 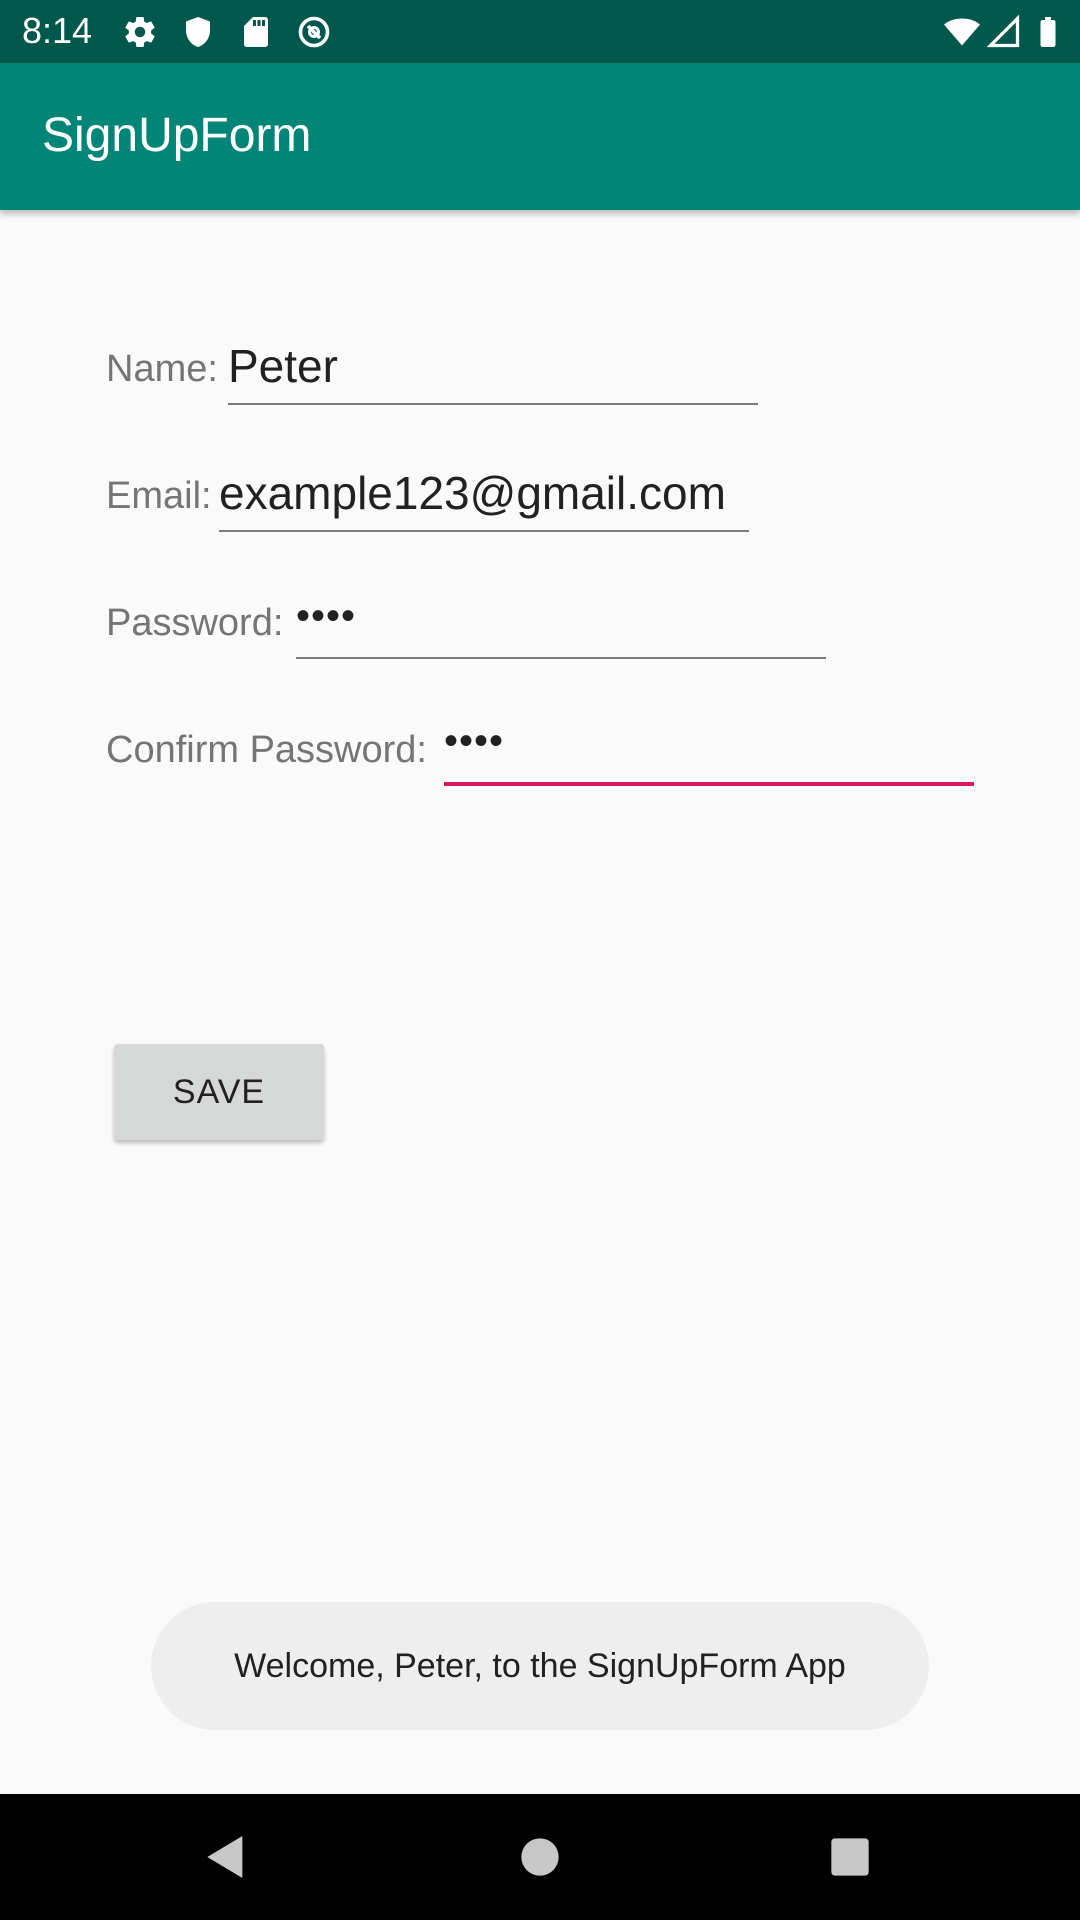 I want to click on navigation-bar, so click(x=540, y=1857).